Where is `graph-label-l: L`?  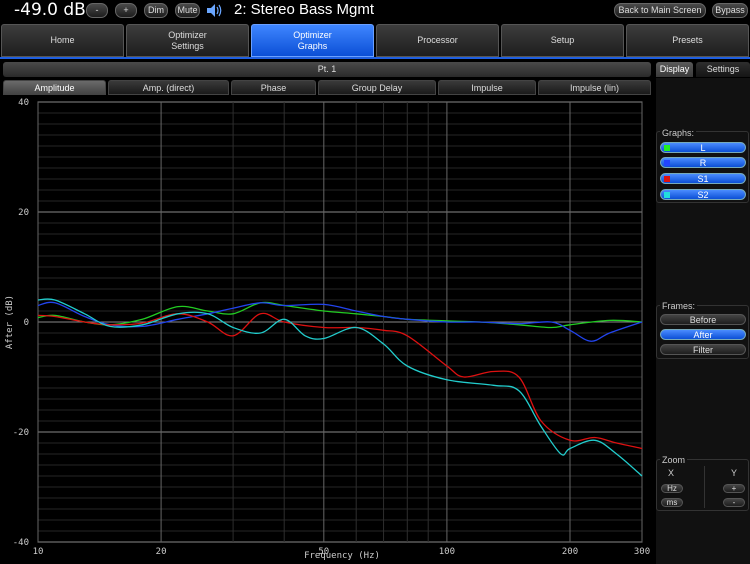 graph-label-l: L is located at coordinates (703, 148).